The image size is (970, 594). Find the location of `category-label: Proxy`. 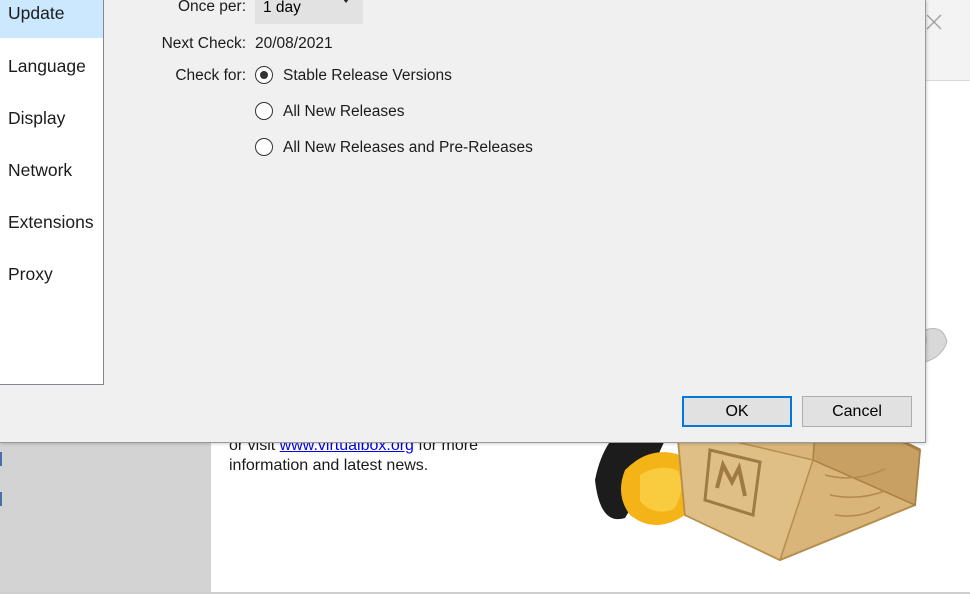

category-label: Proxy is located at coordinates (30, 274).